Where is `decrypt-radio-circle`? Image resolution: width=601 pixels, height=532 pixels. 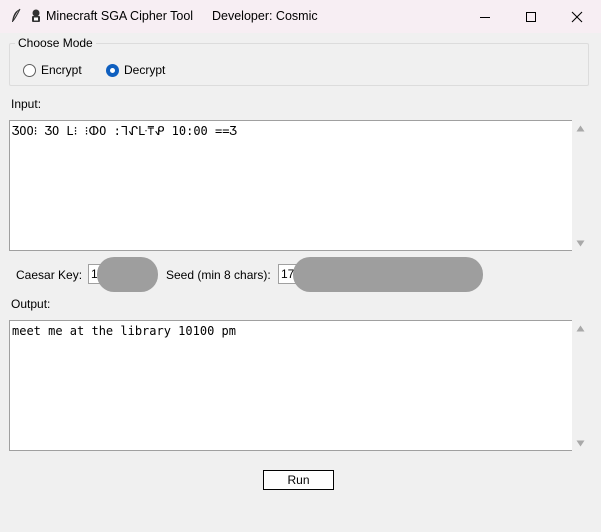
decrypt-radio-circle is located at coordinates (112, 70).